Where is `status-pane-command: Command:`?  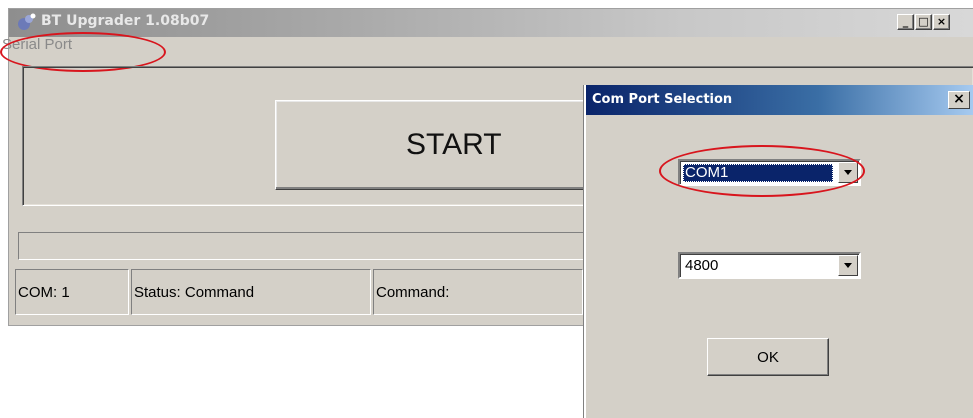
status-pane-command: Command: is located at coordinates (478, 292).